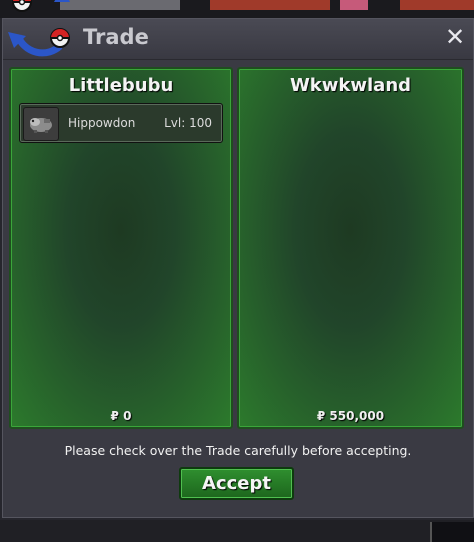  Describe the element at coordinates (188, 123) in the screenshot. I see `item-level: Lvl: 100` at that location.